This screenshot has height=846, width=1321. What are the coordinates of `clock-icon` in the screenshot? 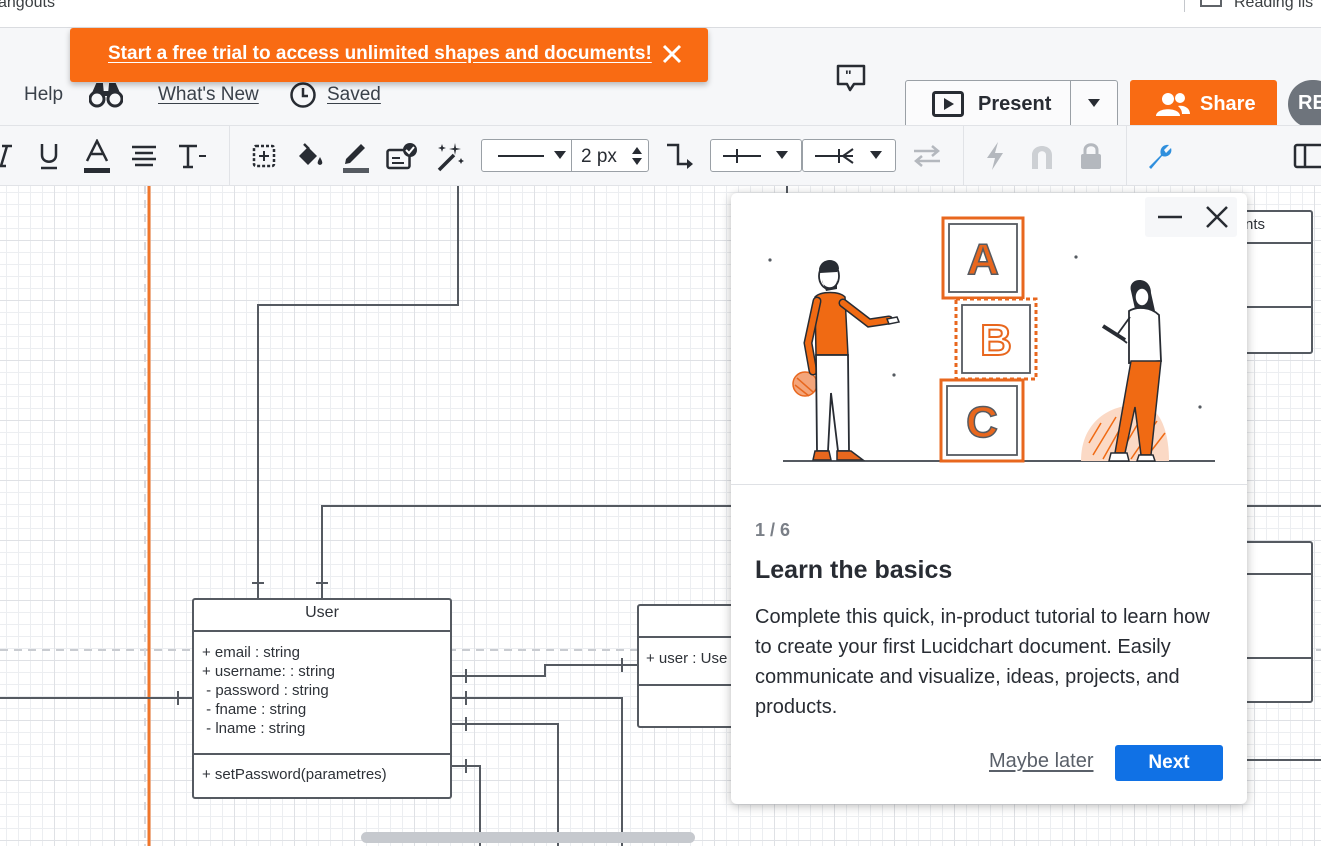 It's located at (303, 95).